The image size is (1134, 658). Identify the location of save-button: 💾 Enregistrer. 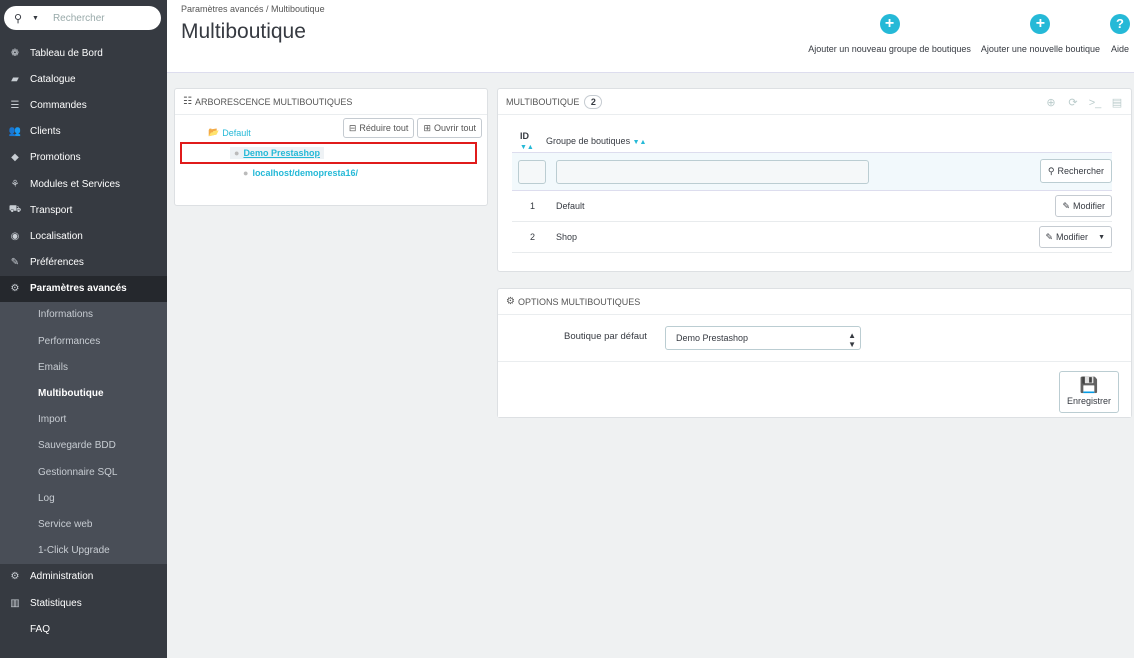
(1089, 392).